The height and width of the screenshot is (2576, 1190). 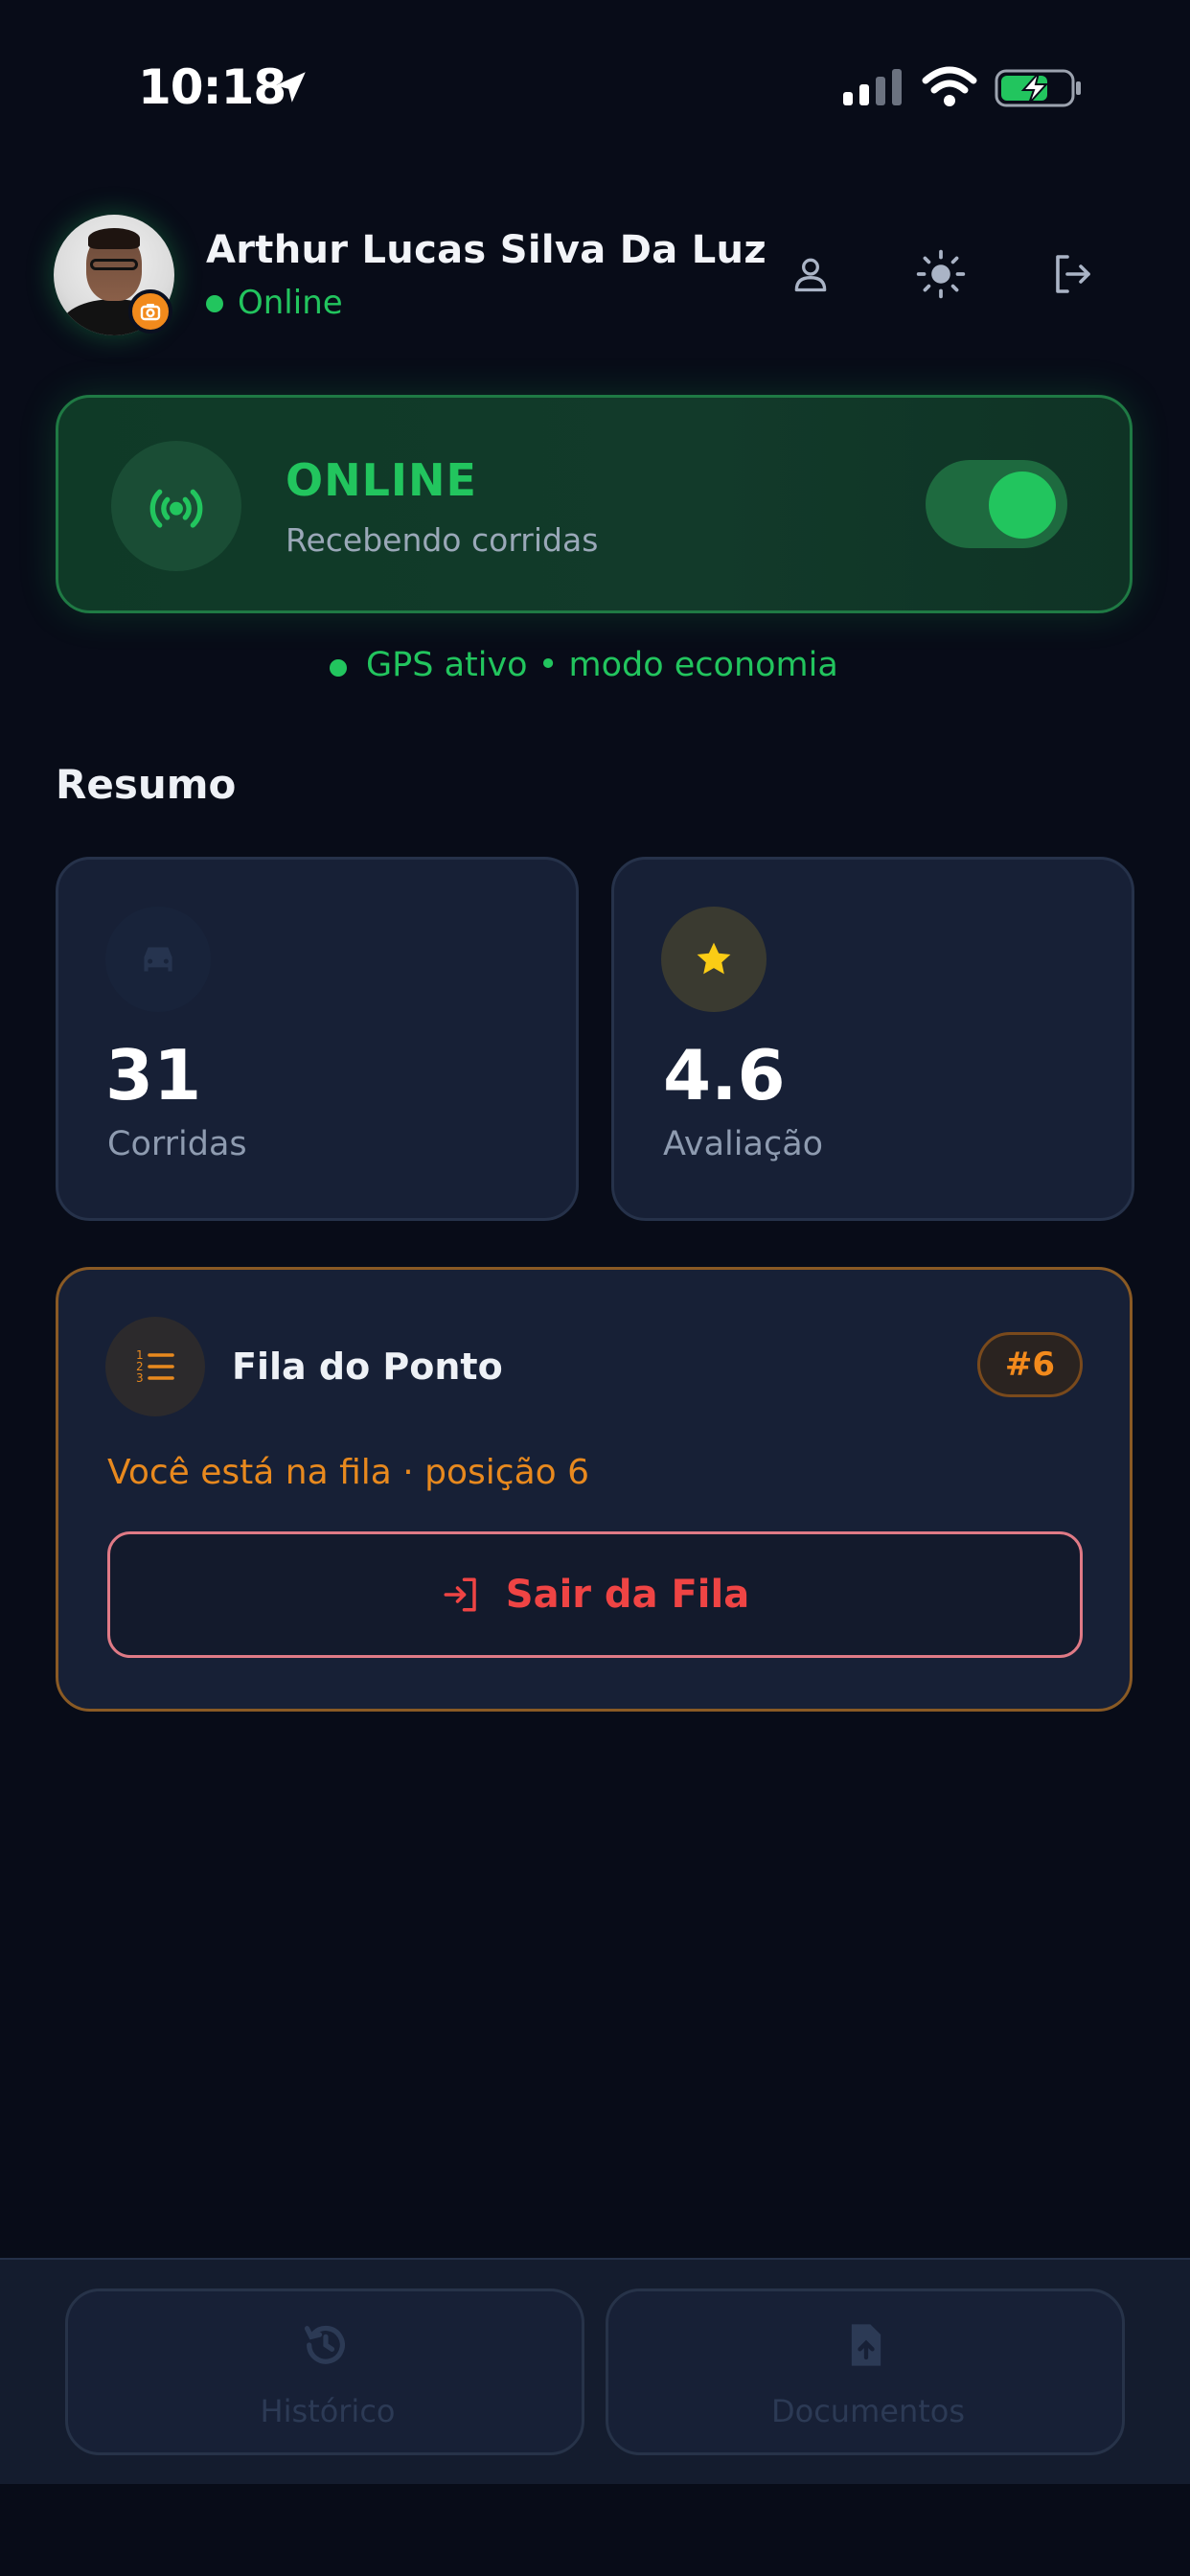 I want to click on toggle-knob, so click(x=1022, y=506).